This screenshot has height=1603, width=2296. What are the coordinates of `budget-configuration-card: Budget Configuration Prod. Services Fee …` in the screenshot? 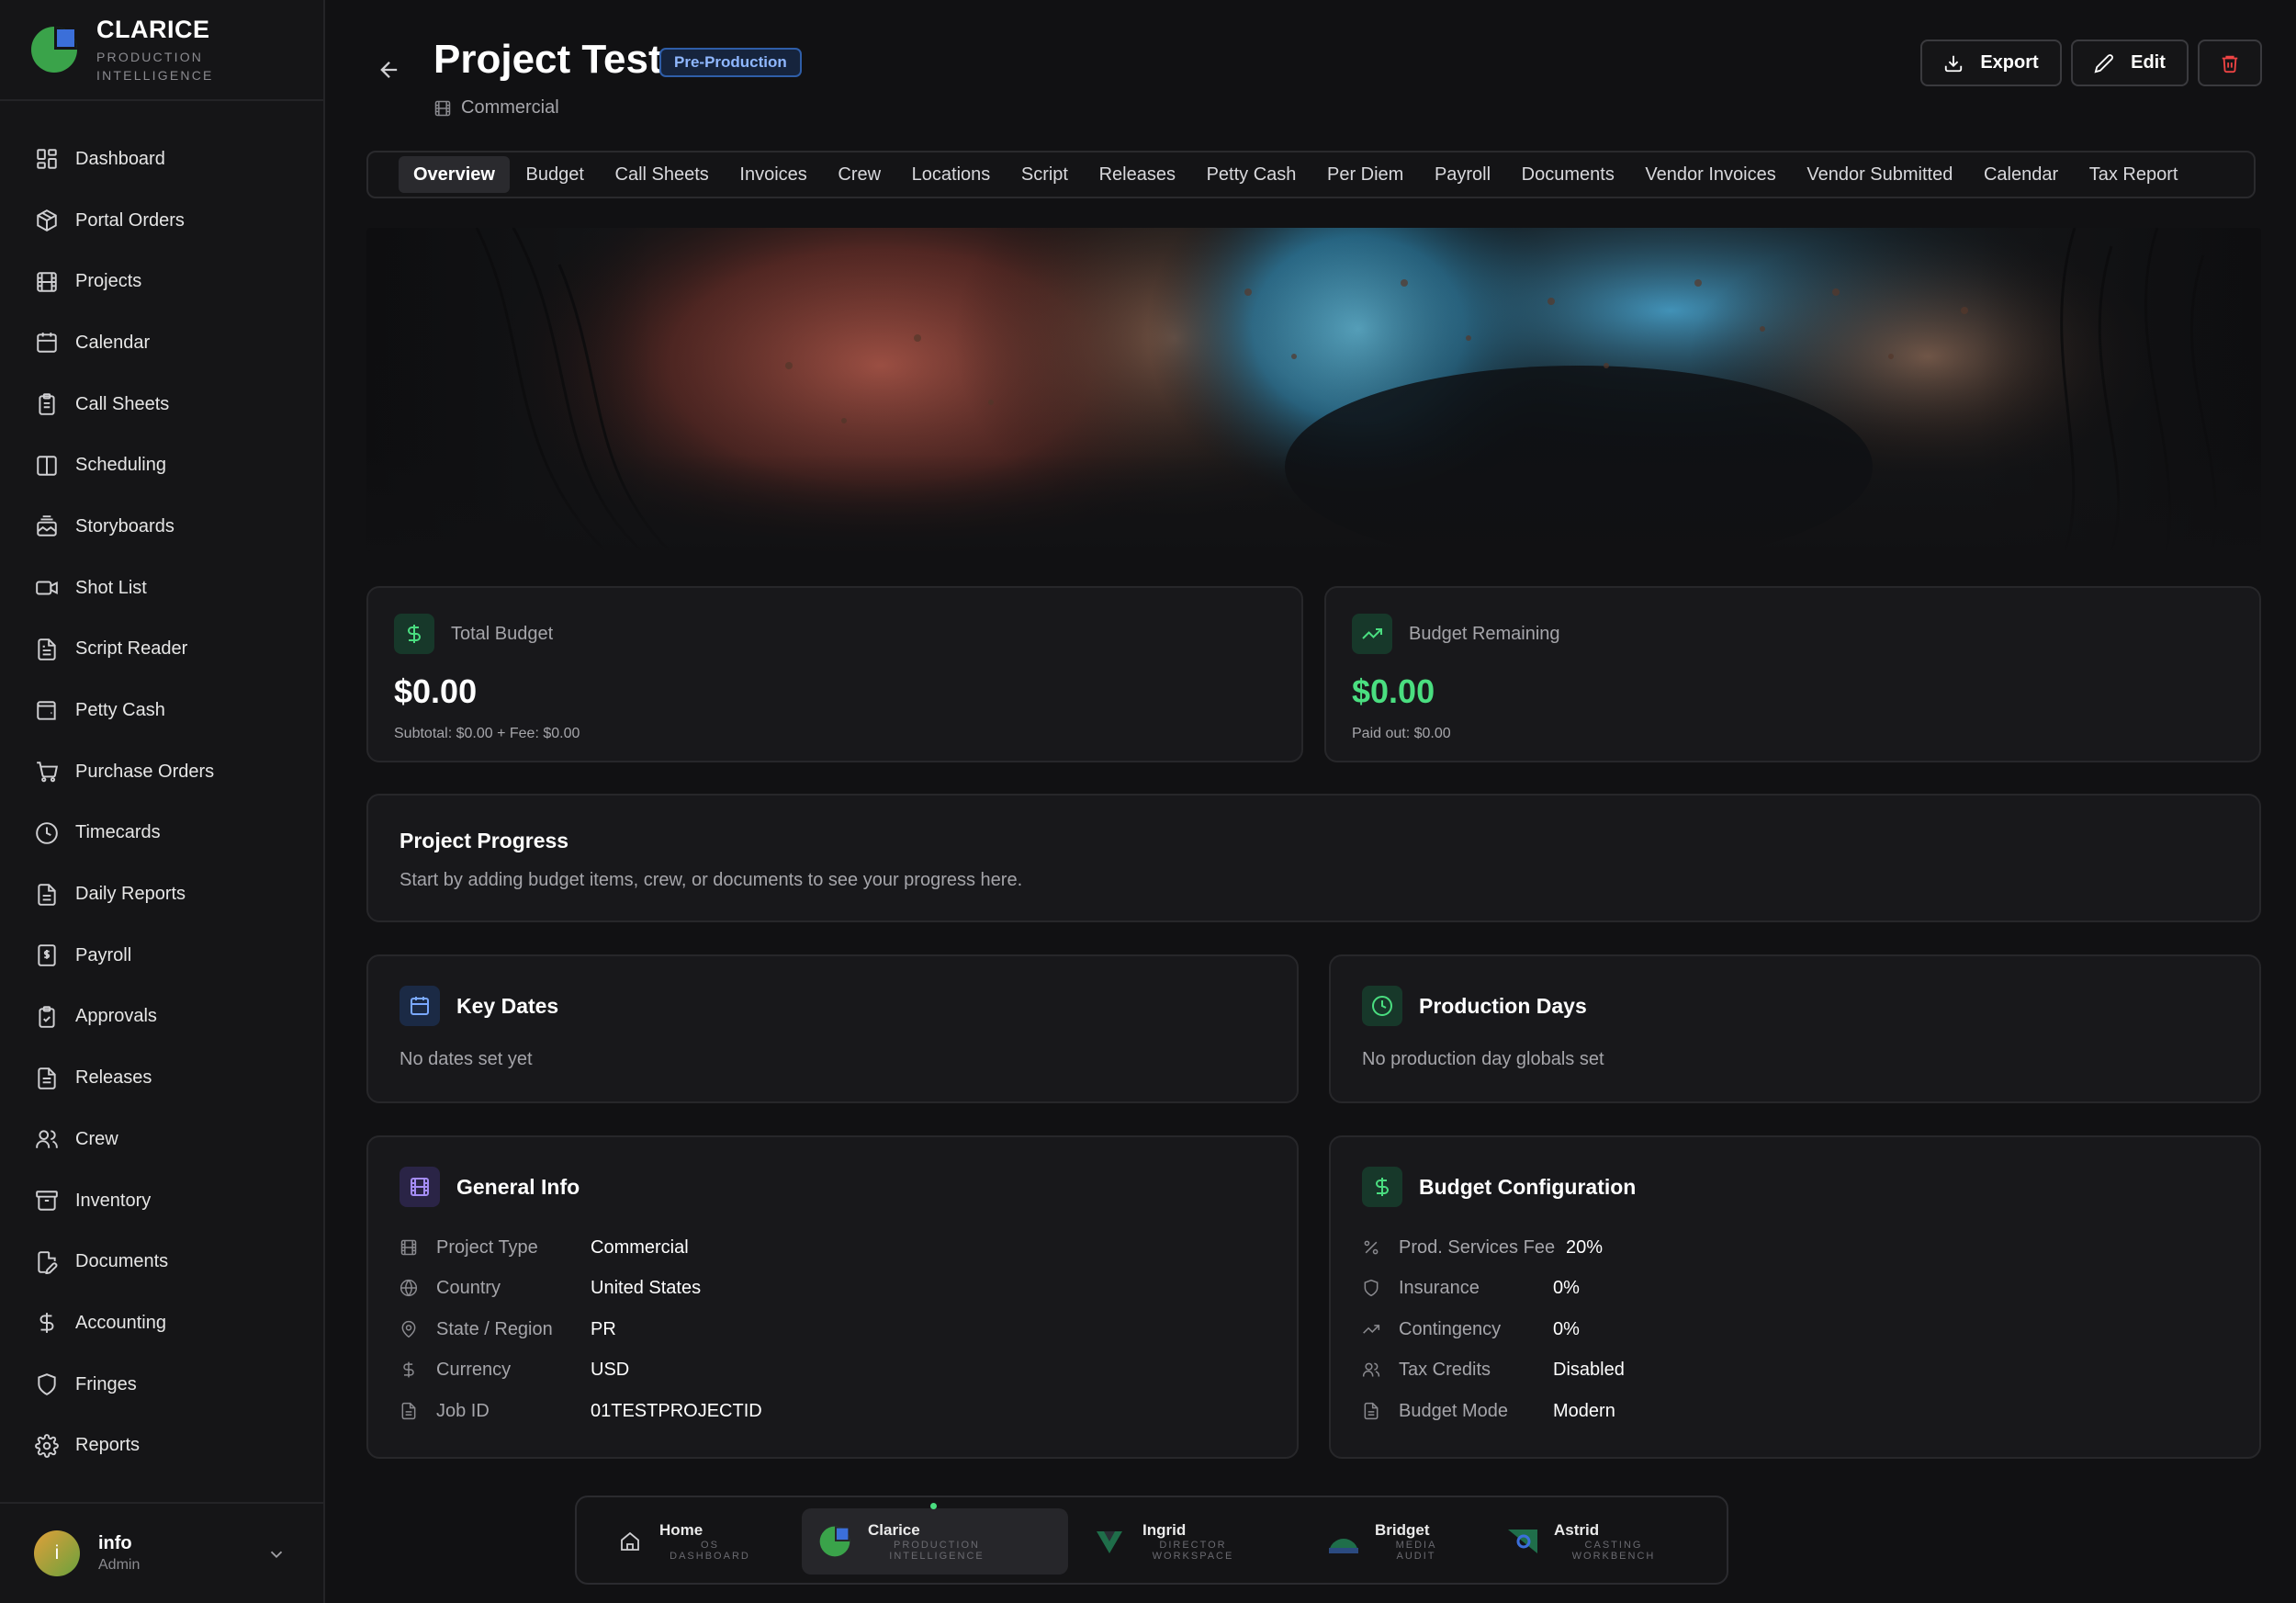 It's located at (1795, 1297).